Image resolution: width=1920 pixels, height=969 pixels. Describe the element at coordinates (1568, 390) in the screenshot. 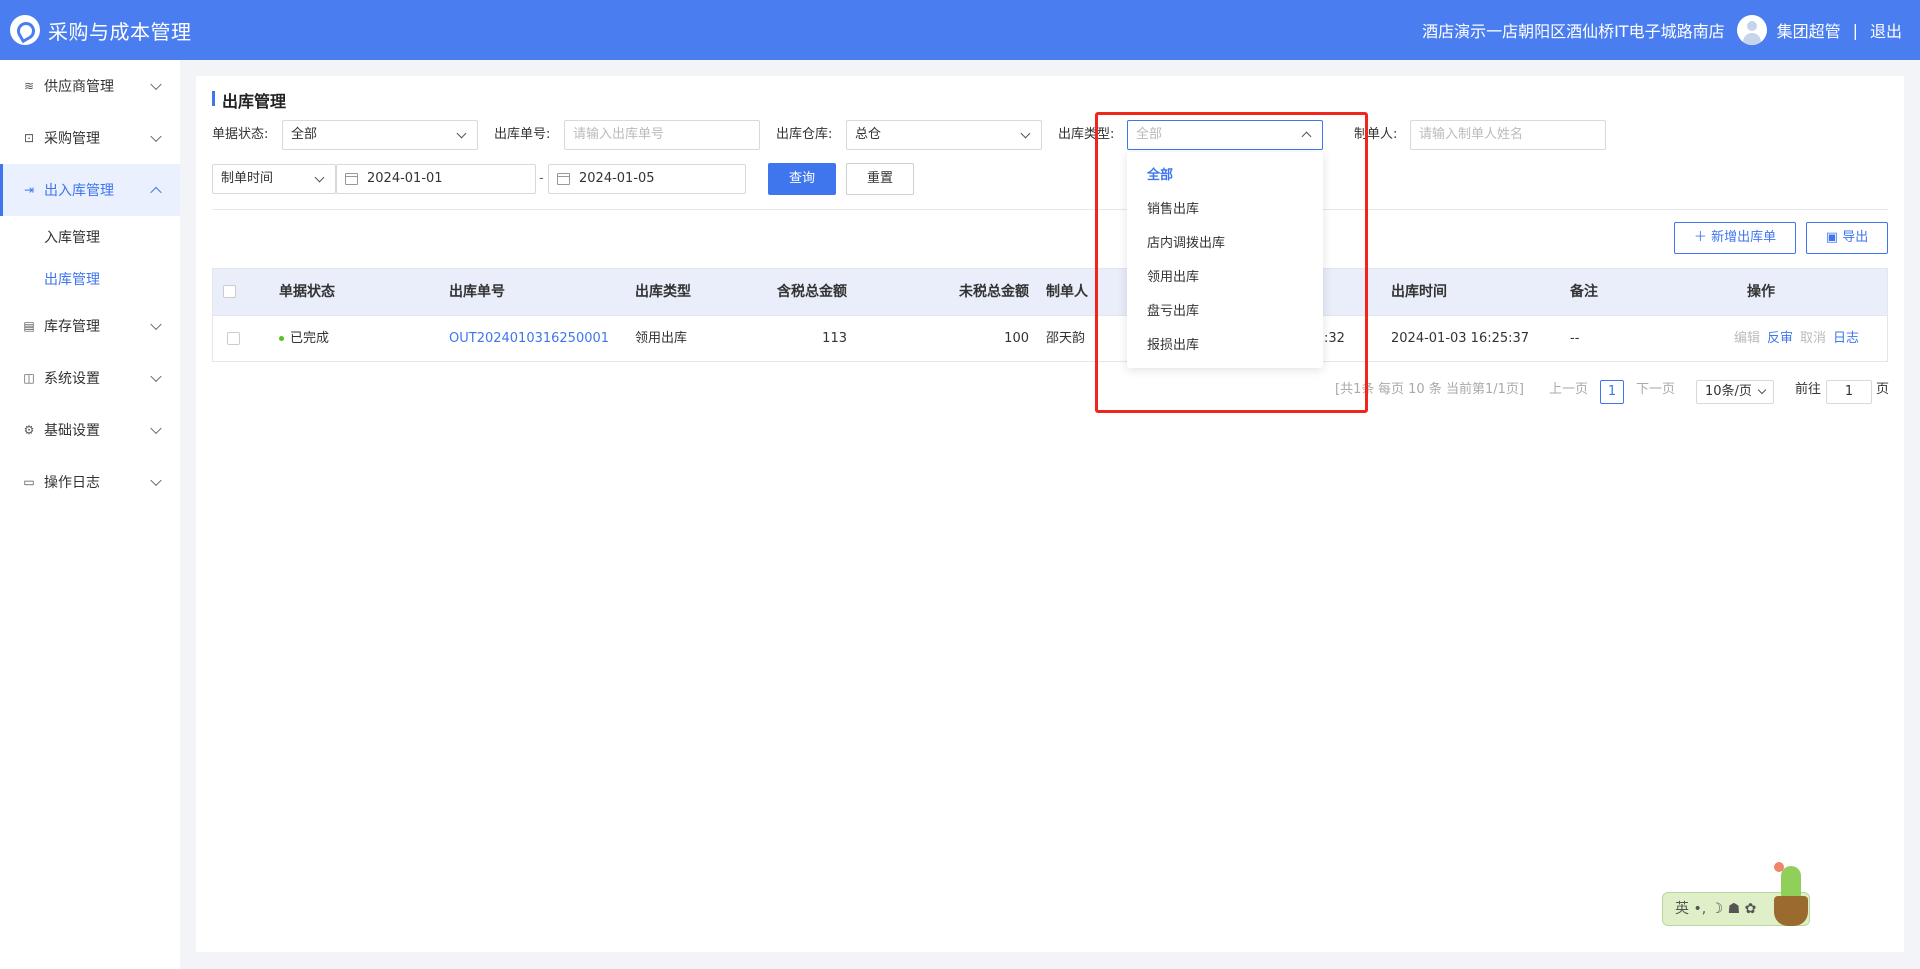

I see `prev-page-button: 上一页` at that location.